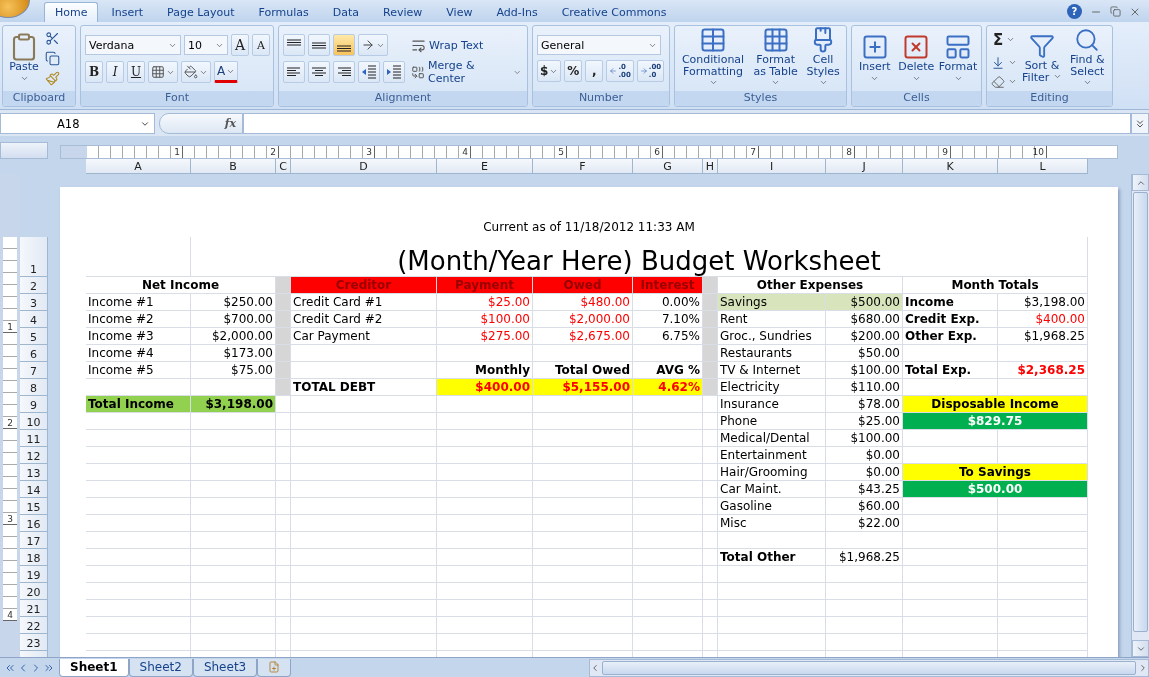 Image resolution: width=1149 pixels, height=677 pixels. Describe the element at coordinates (34, 608) in the screenshot. I see `row-header: 21` at that location.